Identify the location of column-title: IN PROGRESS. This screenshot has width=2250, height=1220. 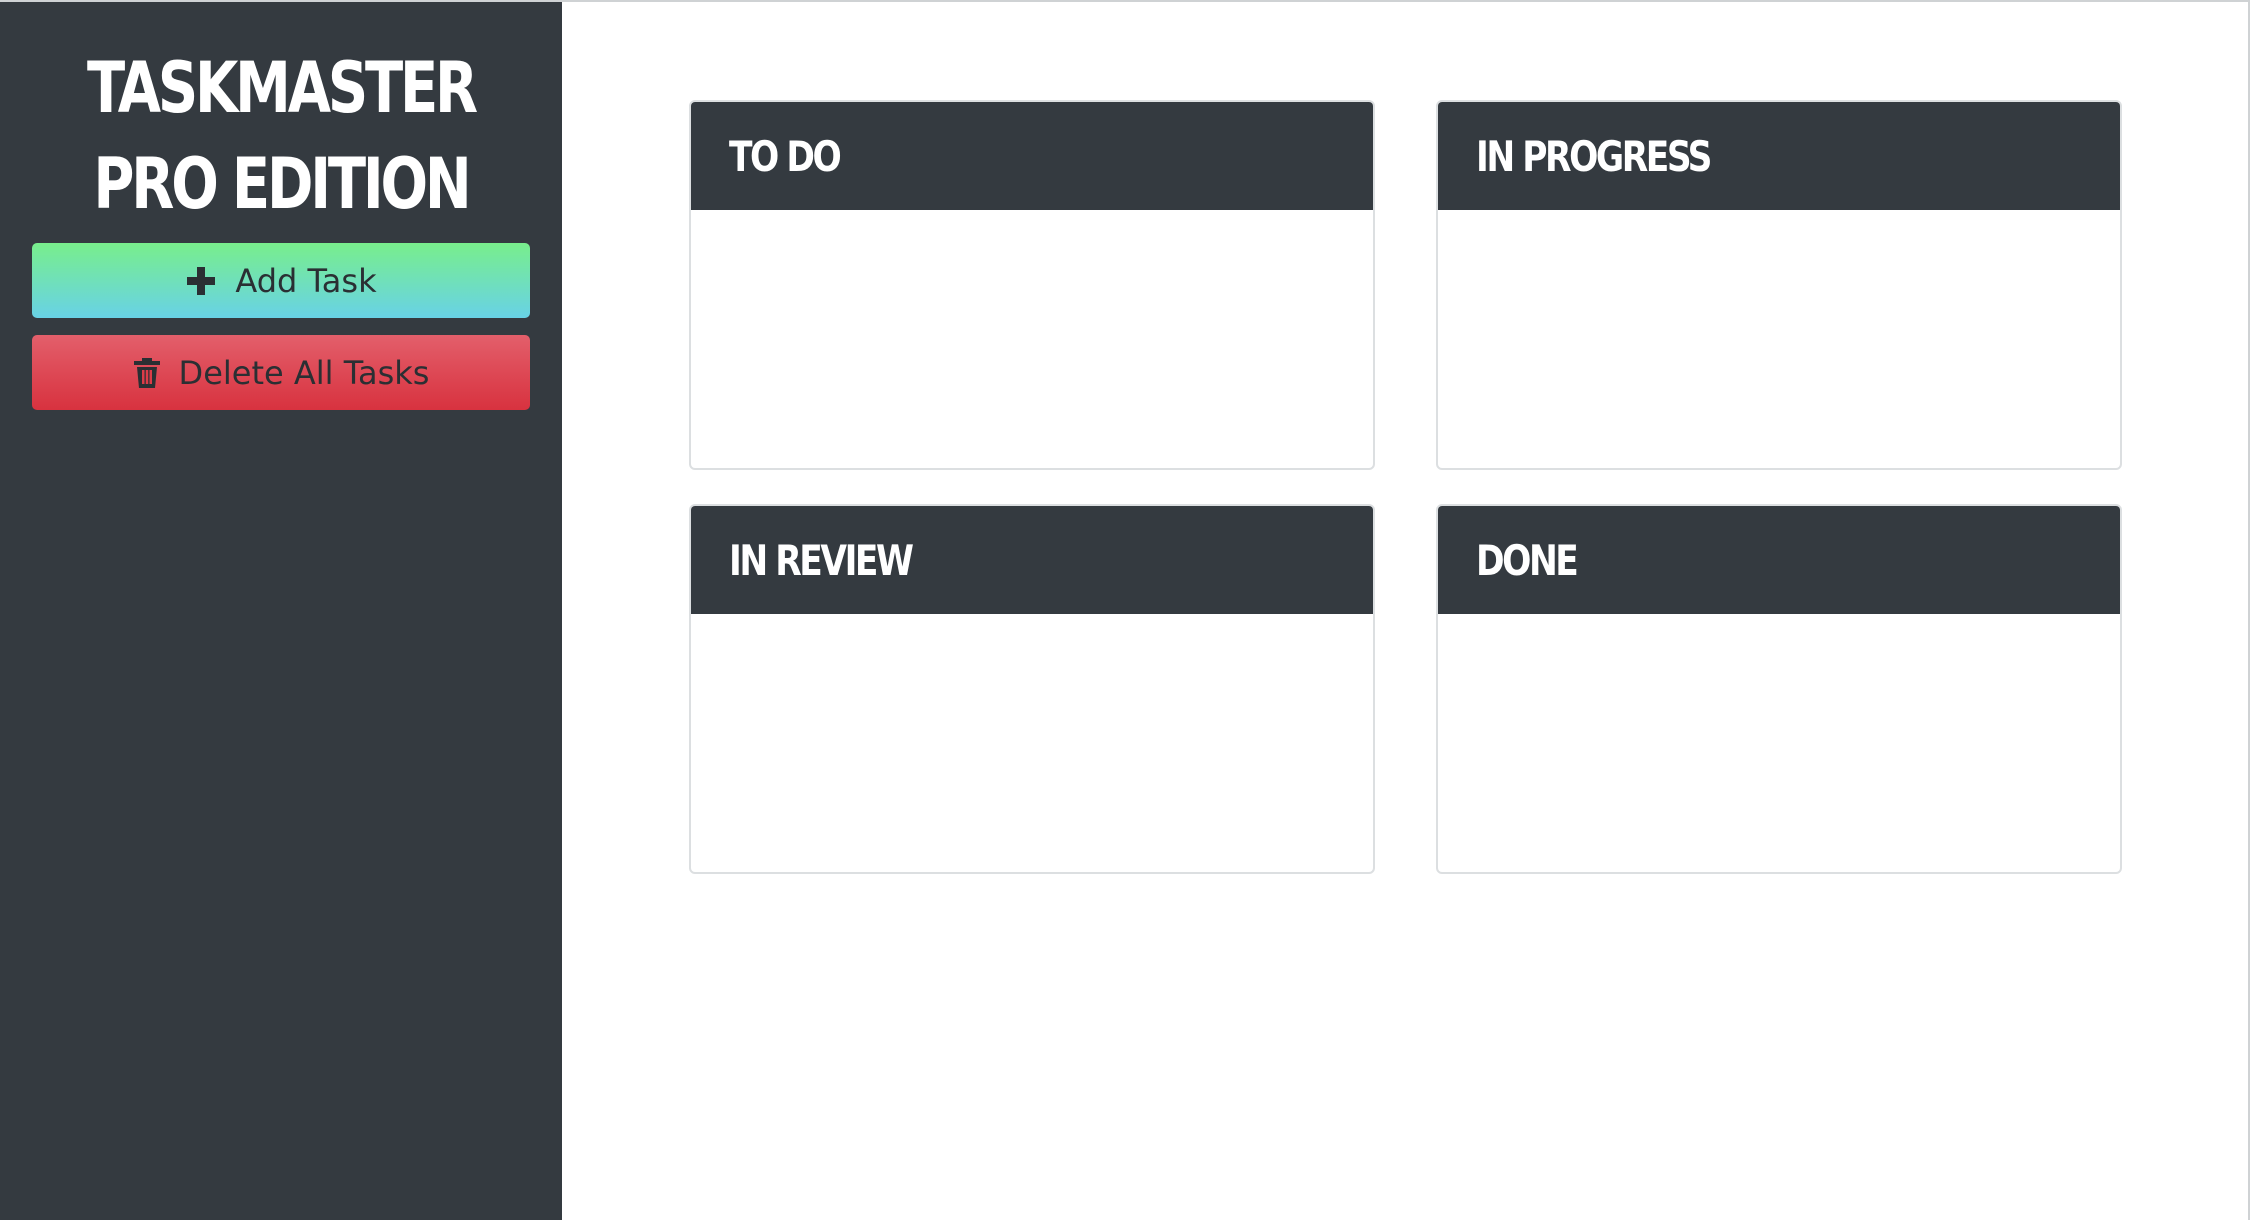
(1594, 156).